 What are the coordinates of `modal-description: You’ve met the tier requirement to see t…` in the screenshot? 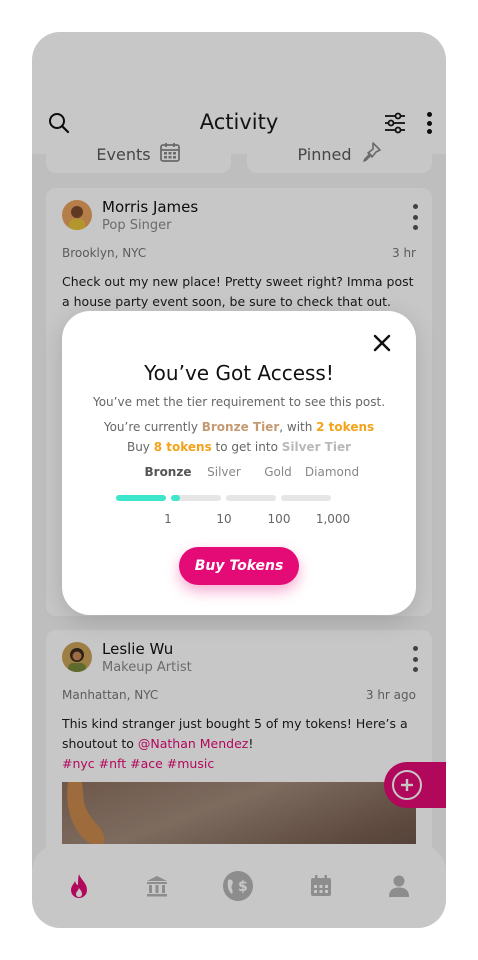 It's located at (239, 402).